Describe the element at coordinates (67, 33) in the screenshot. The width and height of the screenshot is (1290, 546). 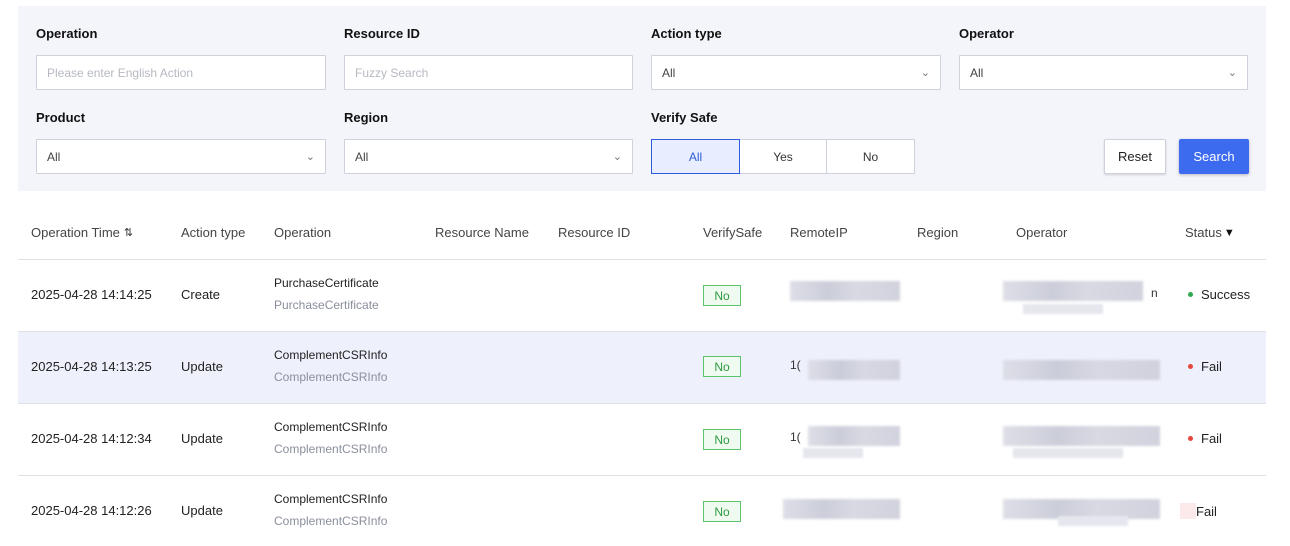
I see `operation-label: Operation` at that location.